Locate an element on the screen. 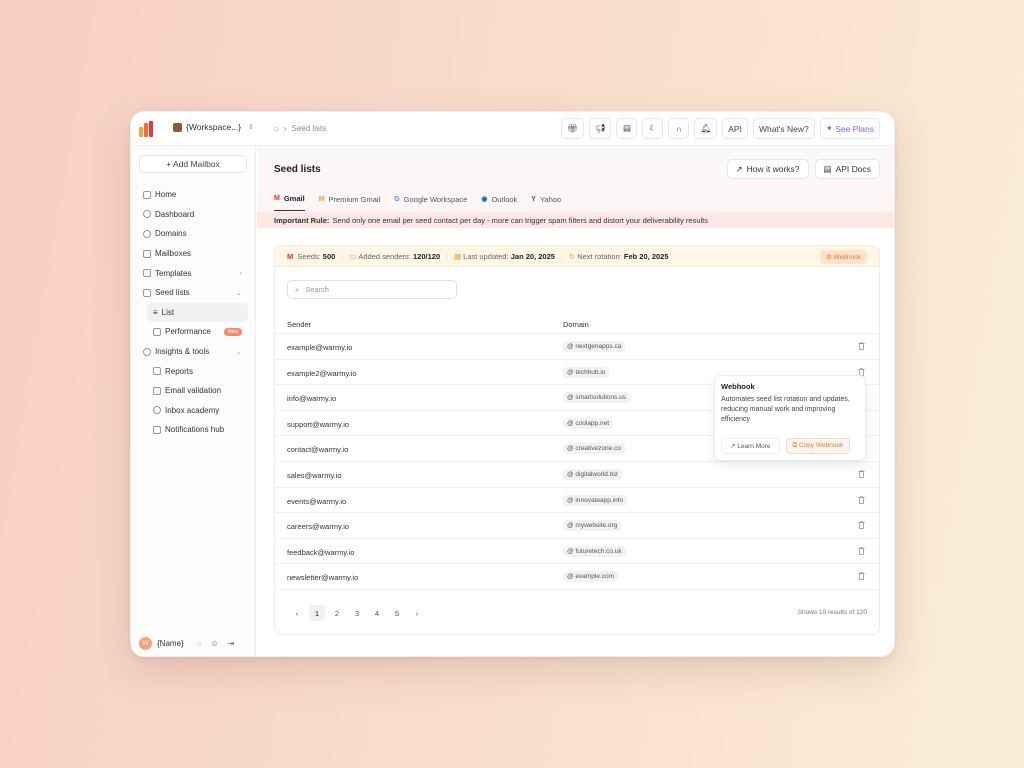 The image size is (1024, 768). domain-name: techhub.io is located at coordinates (590, 372).